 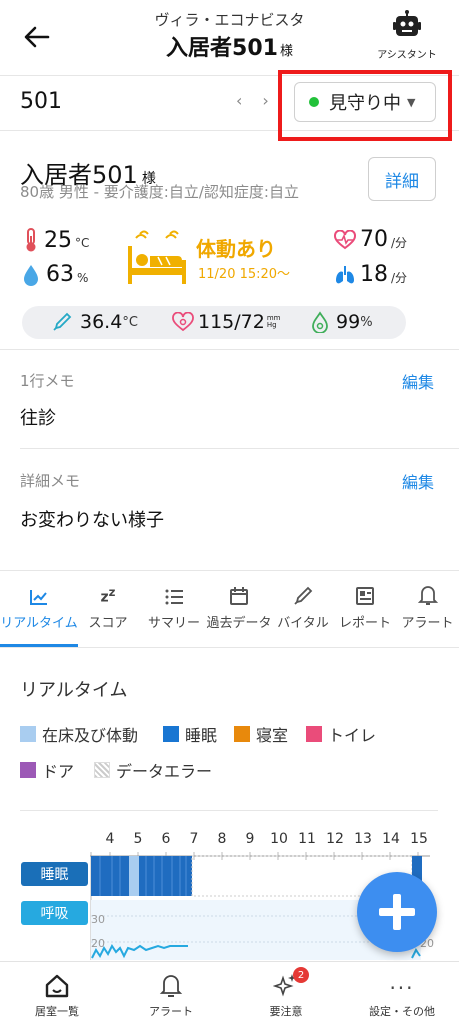 What do you see at coordinates (74, 690) in the screenshot?
I see `realtime-title: リアルタイム` at bounding box center [74, 690].